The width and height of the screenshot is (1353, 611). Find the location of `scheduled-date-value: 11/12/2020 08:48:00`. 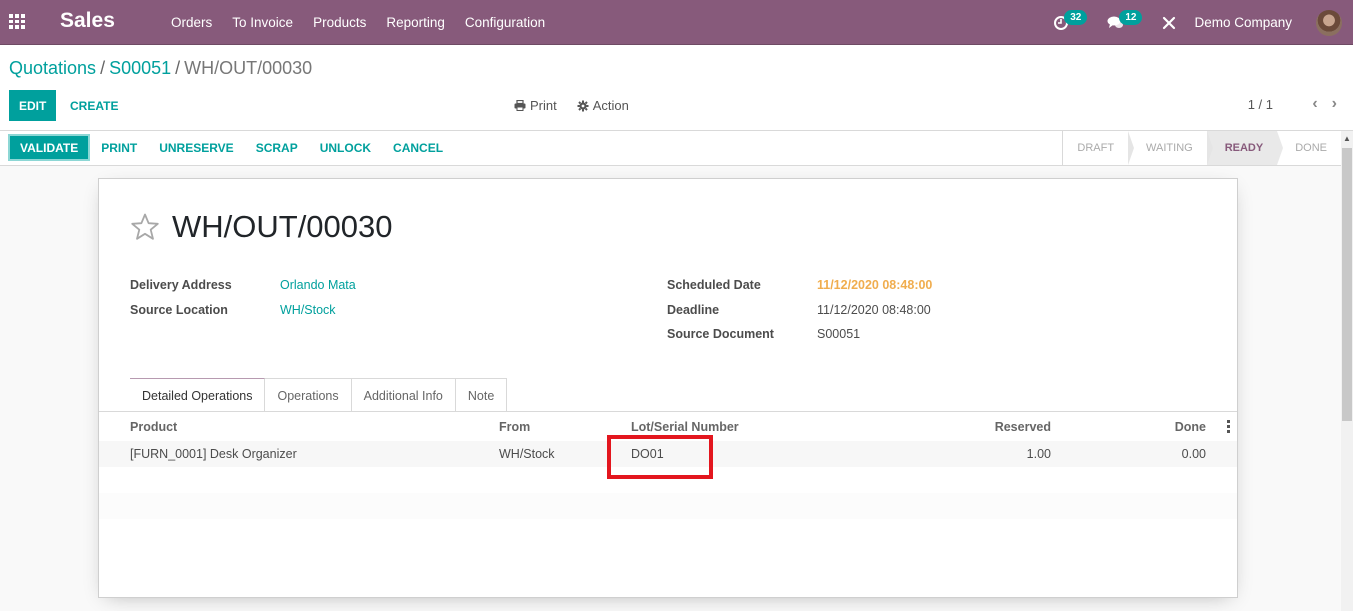

scheduled-date-value: 11/12/2020 08:48:00 is located at coordinates (875, 285).